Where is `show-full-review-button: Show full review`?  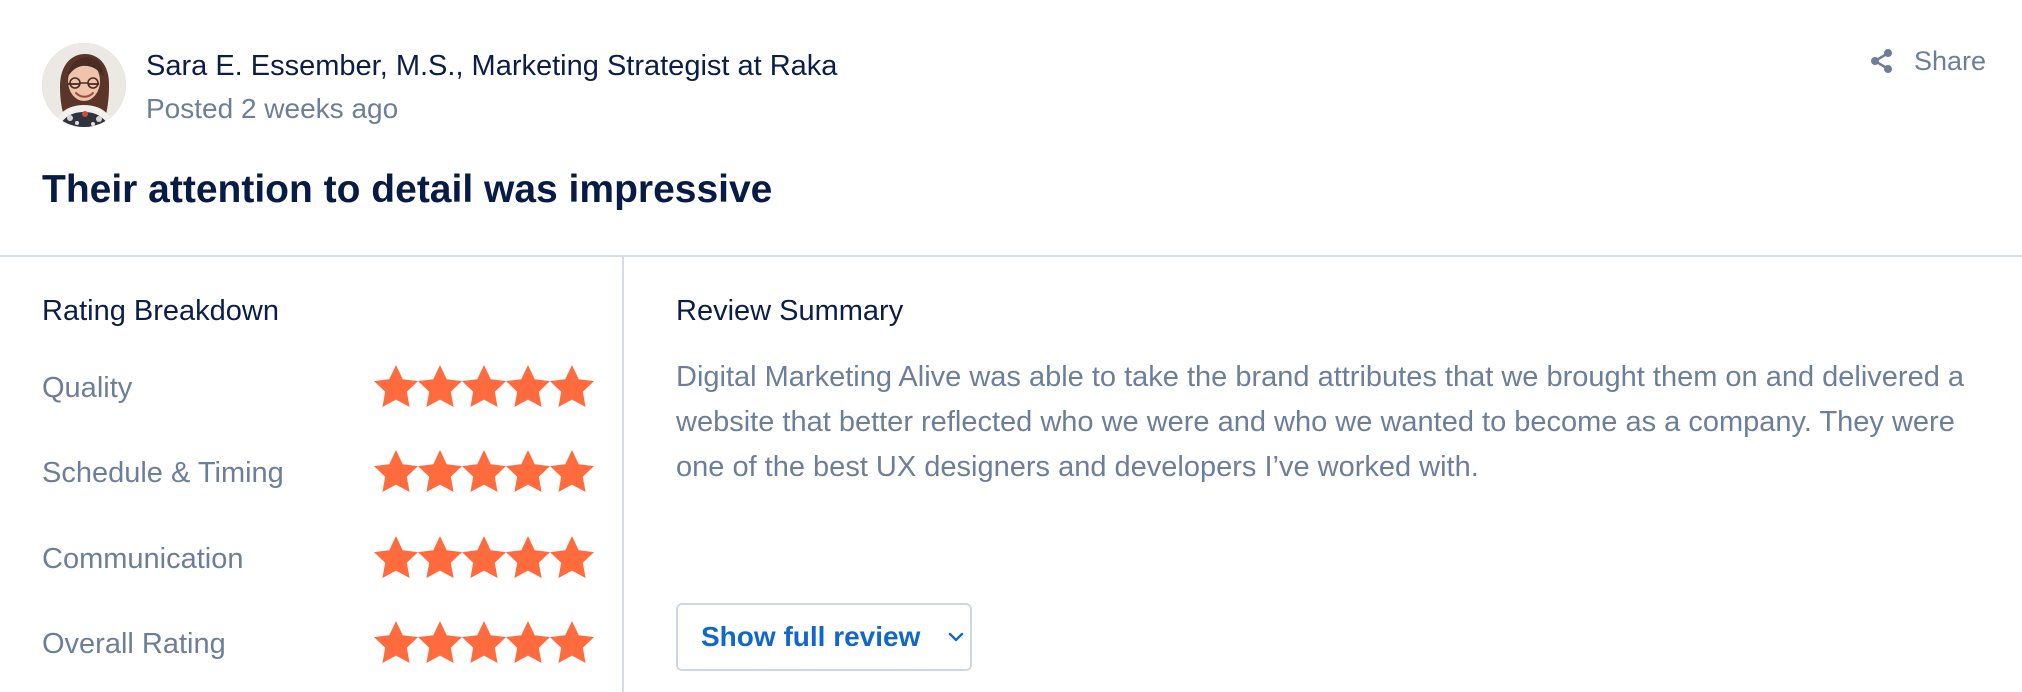
show-full-review-button: Show full review is located at coordinates (824, 637).